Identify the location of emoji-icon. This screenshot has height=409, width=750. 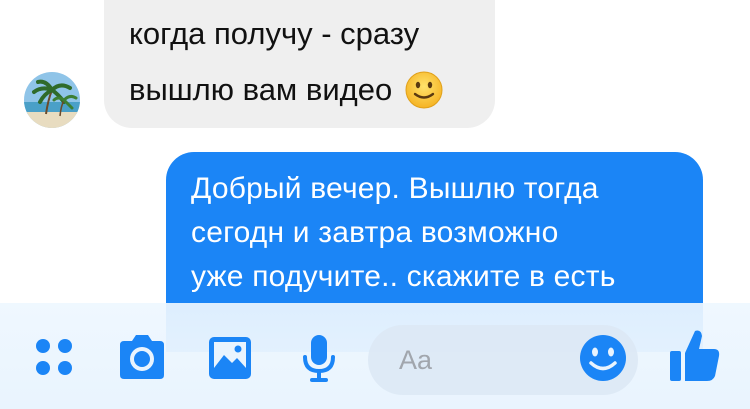
(603, 360).